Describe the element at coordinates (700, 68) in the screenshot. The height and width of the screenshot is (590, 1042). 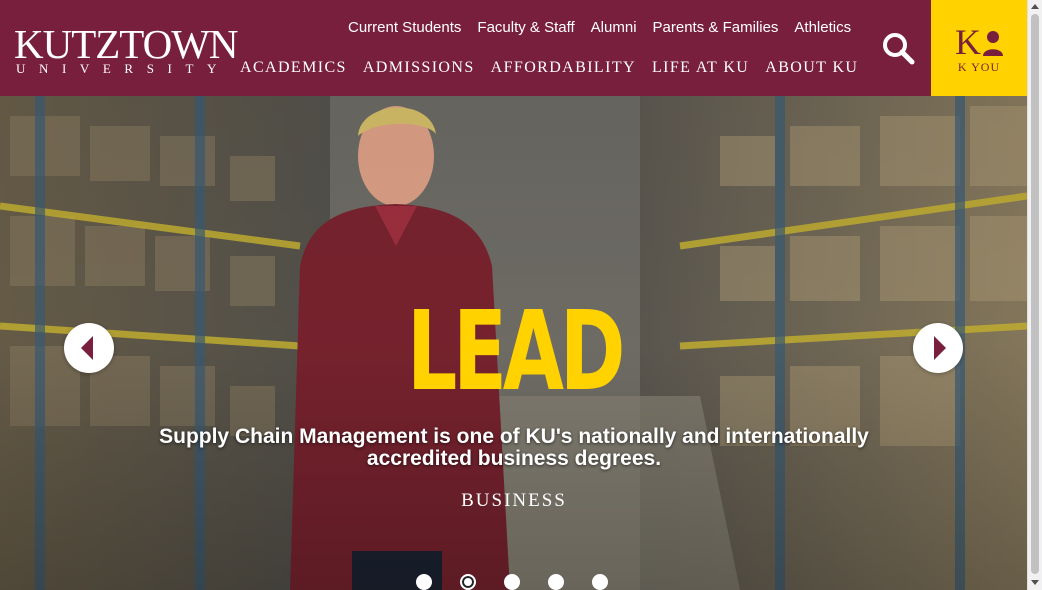
I see `nav-life-at-ku: LIFE AT KU` at that location.